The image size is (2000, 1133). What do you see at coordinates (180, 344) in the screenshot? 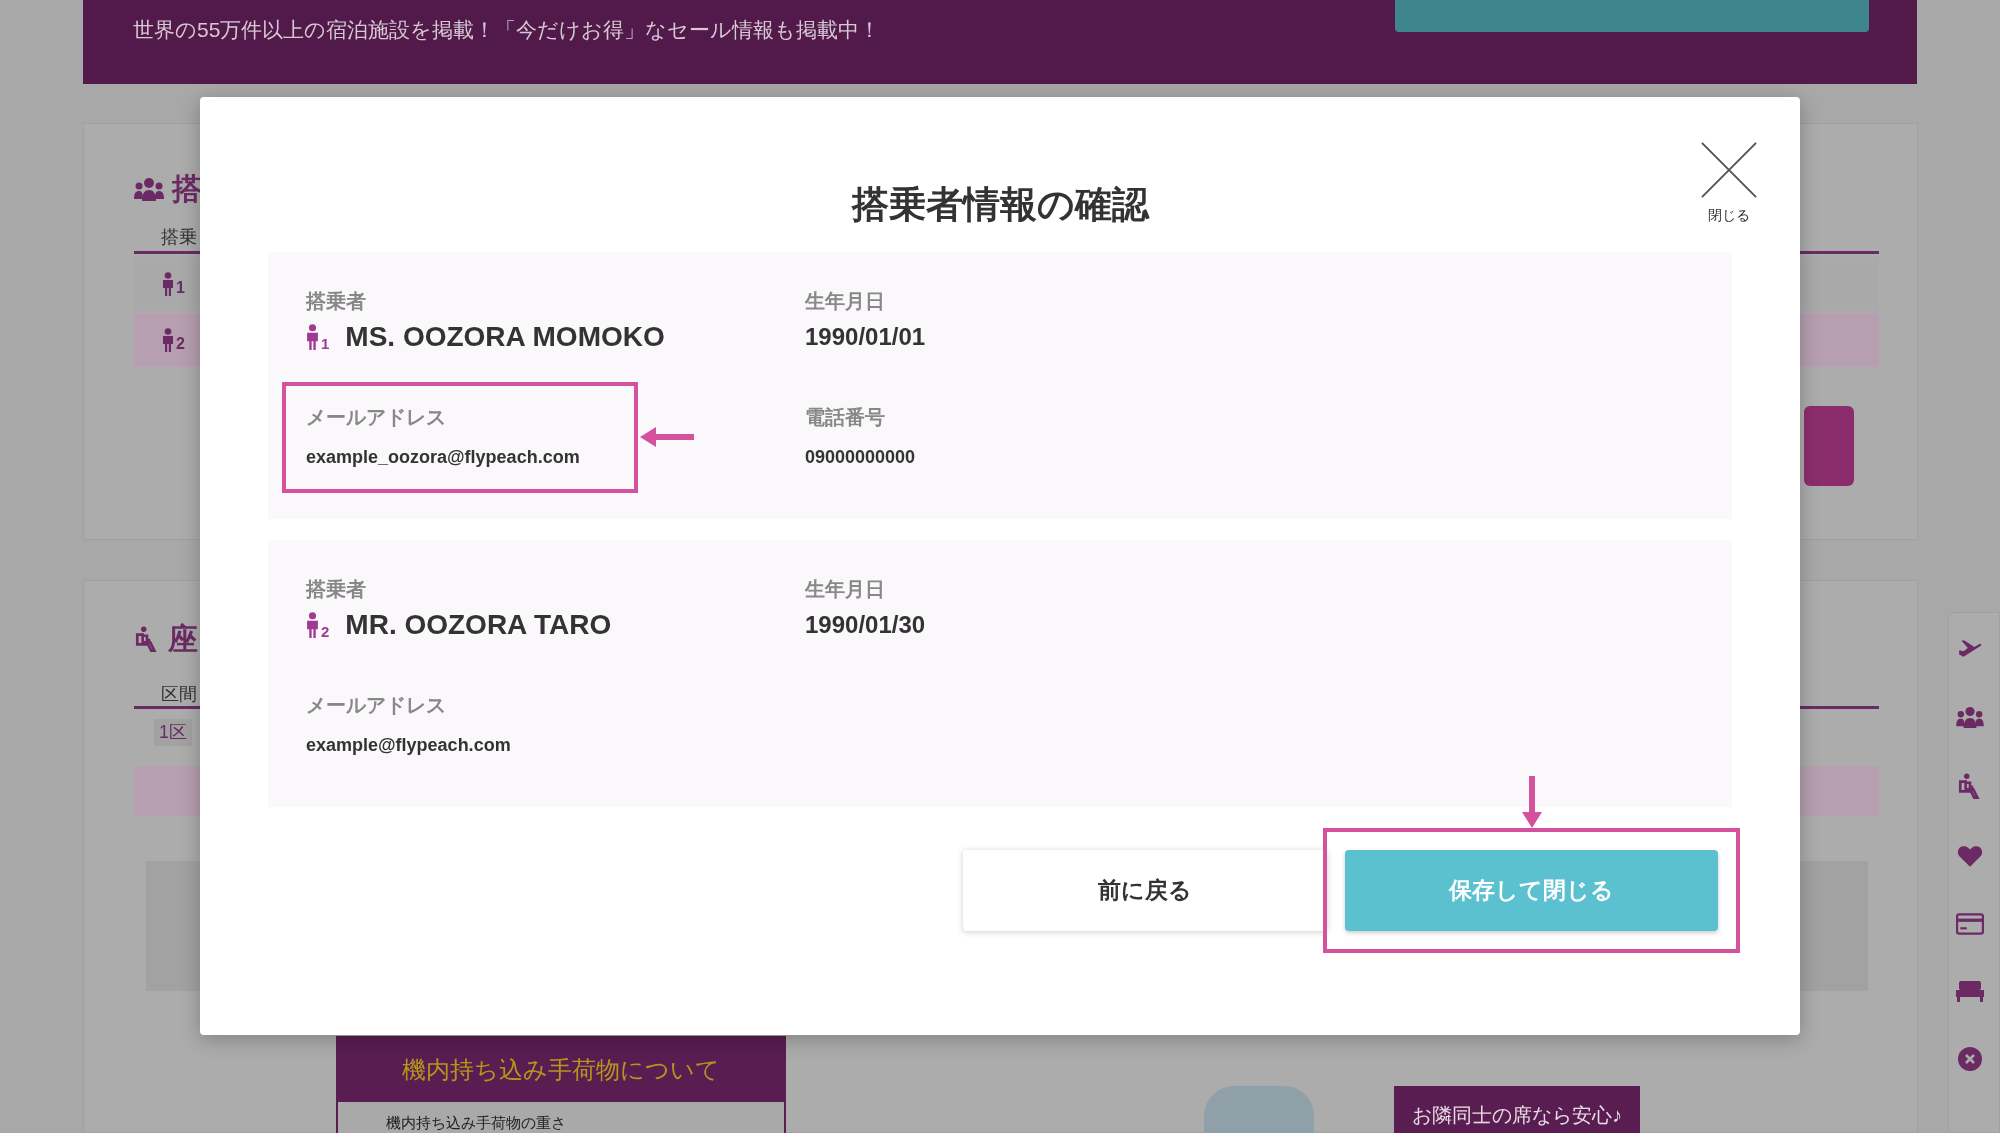
I see `passenger-number: 2` at bounding box center [180, 344].